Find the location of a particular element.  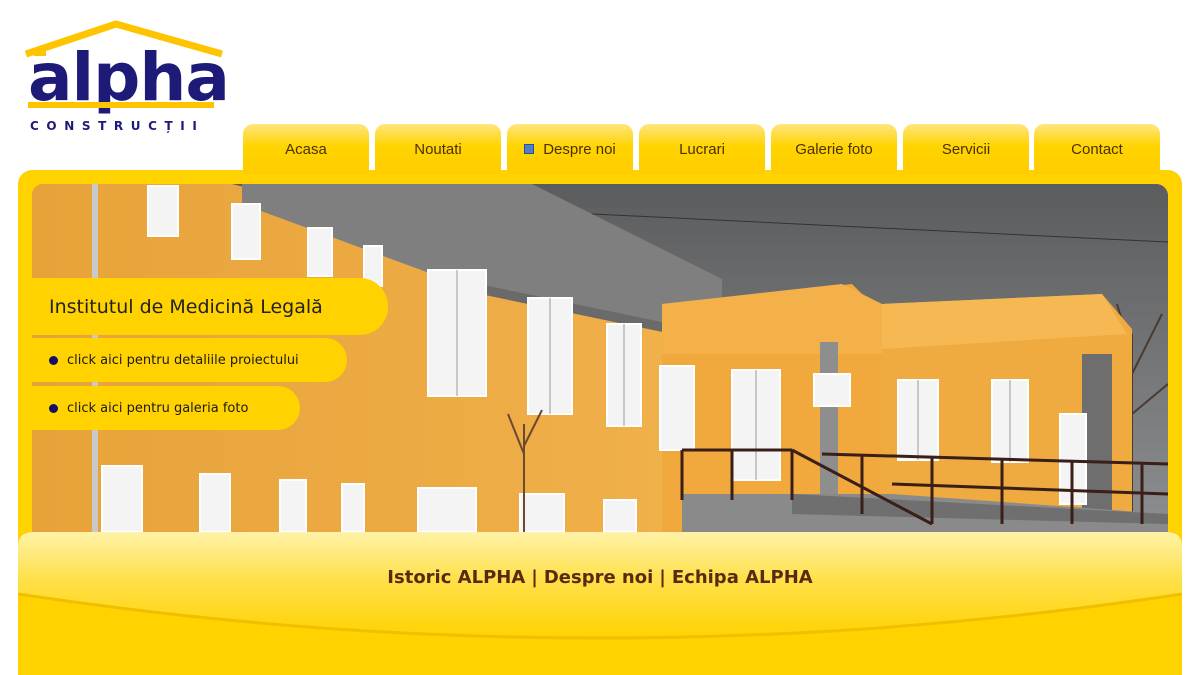

tab-servicii: Servicii is located at coordinates (966, 149).